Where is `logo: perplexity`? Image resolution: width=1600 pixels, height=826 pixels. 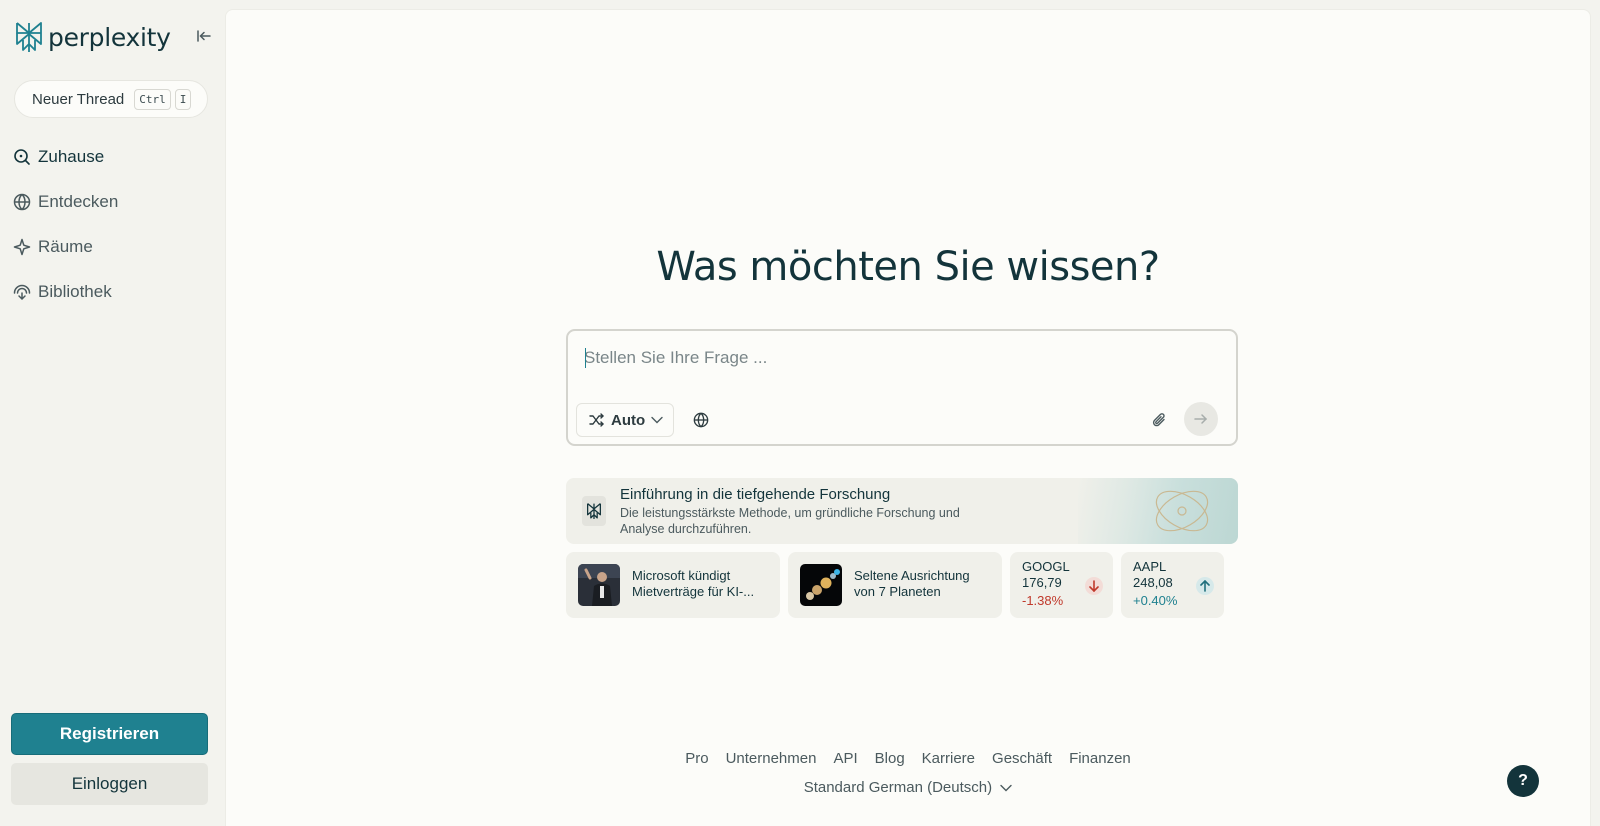
logo: perplexity is located at coordinates (114, 37).